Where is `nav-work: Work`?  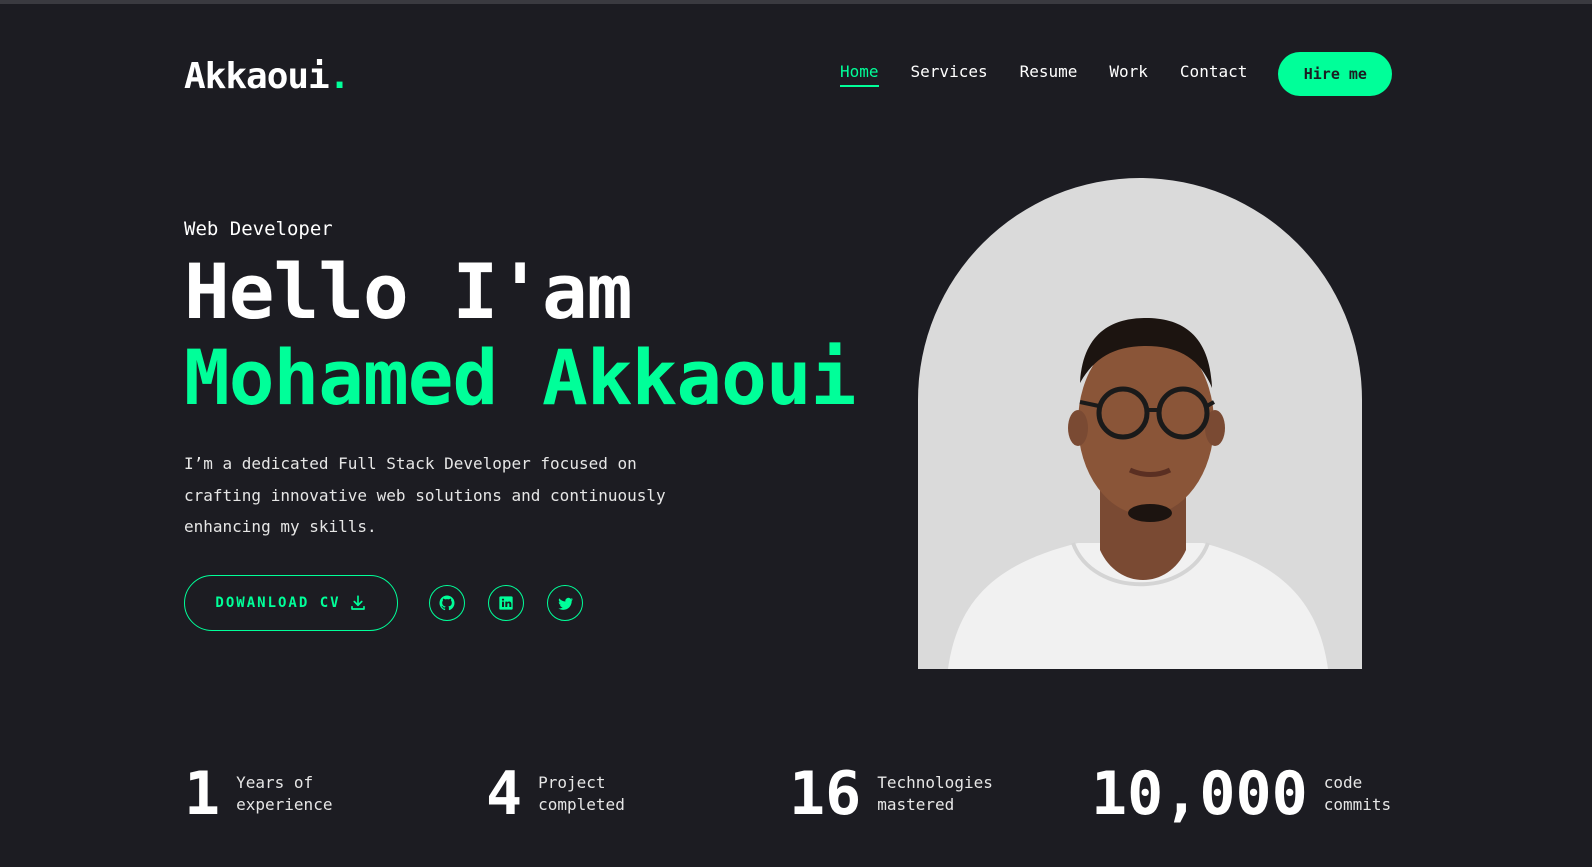
nav-work: Work is located at coordinates (1128, 74).